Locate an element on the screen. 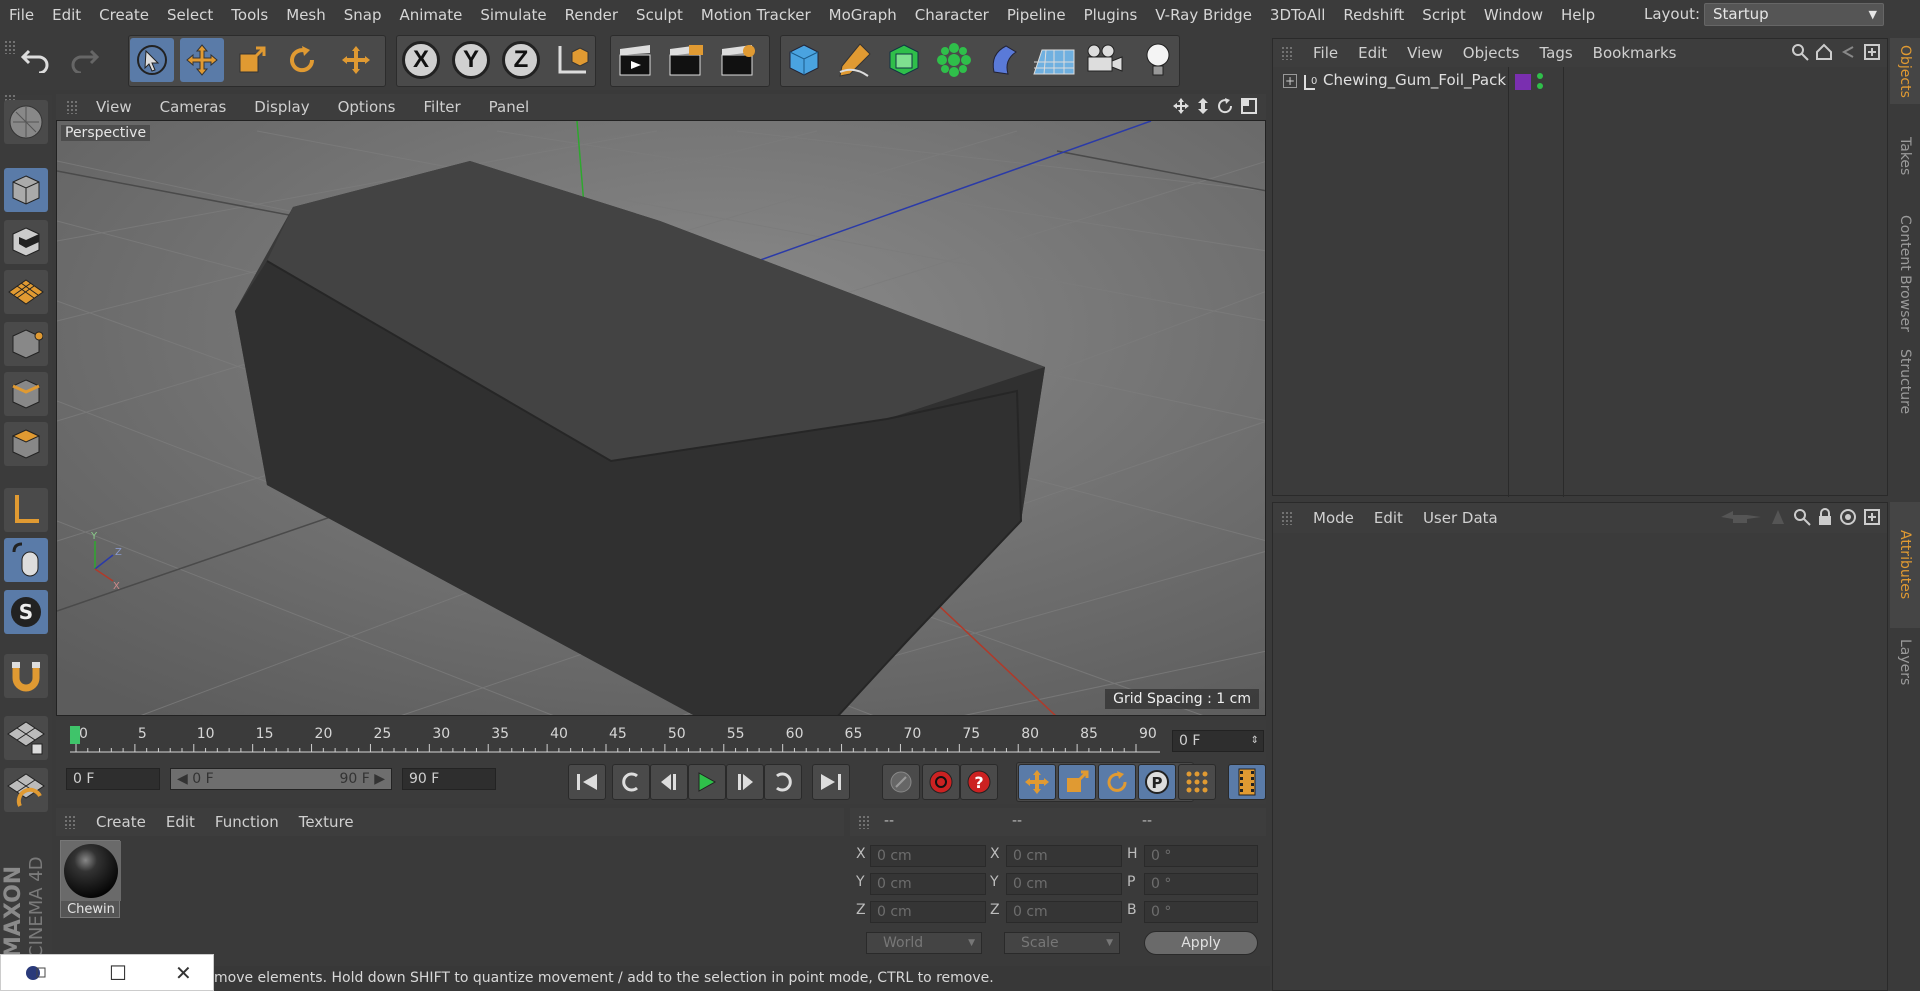 The height and width of the screenshot is (991, 1920). menu-window: Window is located at coordinates (1513, 15).